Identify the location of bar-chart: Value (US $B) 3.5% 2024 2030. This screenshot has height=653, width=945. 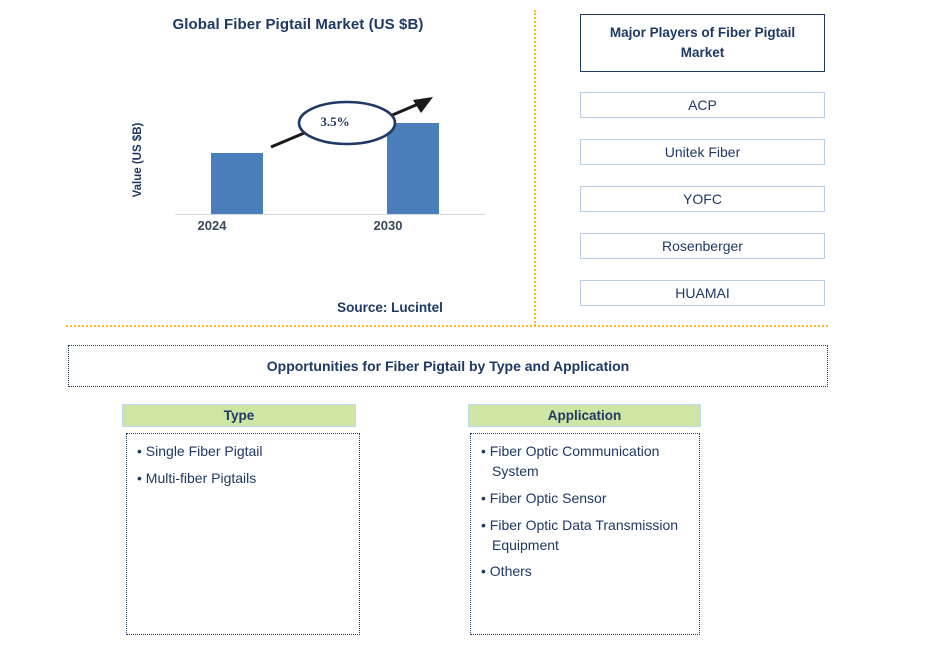
(313, 168).